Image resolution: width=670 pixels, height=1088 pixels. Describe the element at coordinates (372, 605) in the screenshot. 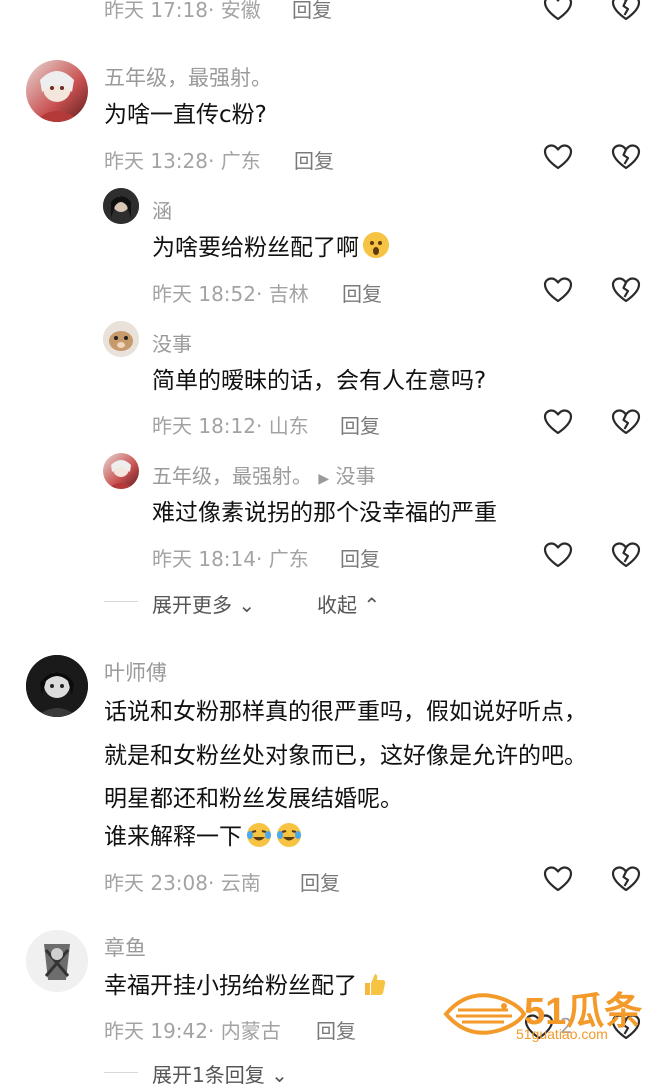

I see `chevron-up-icon: ⌃` at that location.